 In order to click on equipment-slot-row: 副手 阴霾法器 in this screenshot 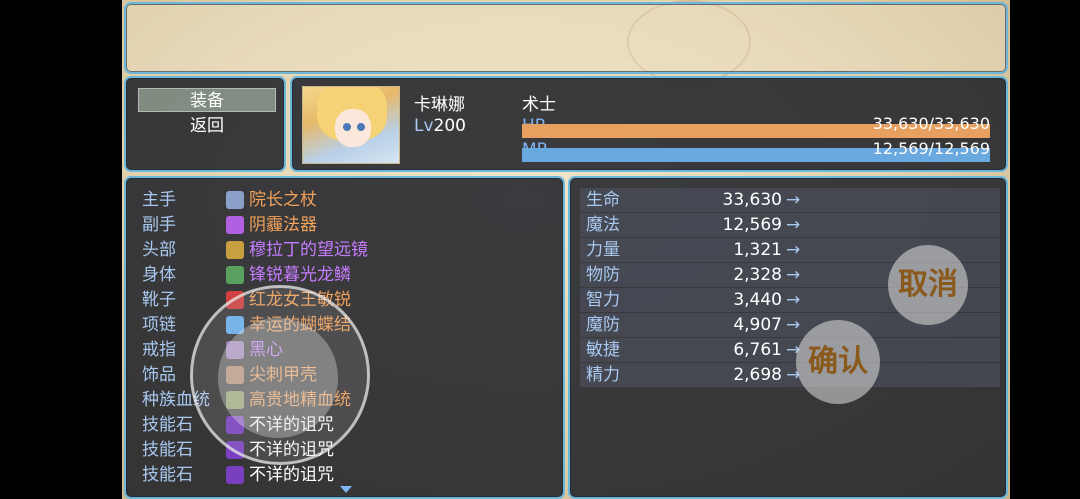, I will do `click(352, 225)`.